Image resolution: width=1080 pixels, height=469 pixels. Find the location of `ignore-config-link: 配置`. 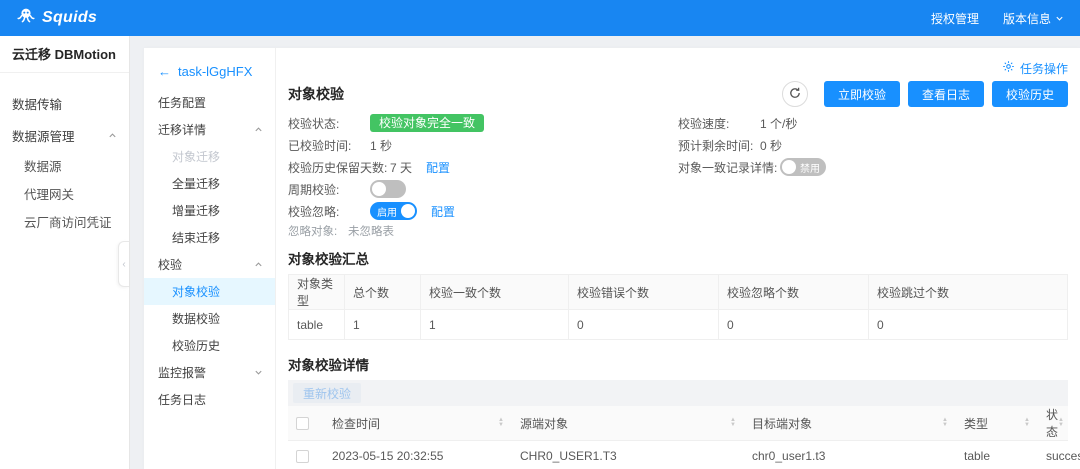

ignore-config-link: 配置 is located at coordinates (443, 211).